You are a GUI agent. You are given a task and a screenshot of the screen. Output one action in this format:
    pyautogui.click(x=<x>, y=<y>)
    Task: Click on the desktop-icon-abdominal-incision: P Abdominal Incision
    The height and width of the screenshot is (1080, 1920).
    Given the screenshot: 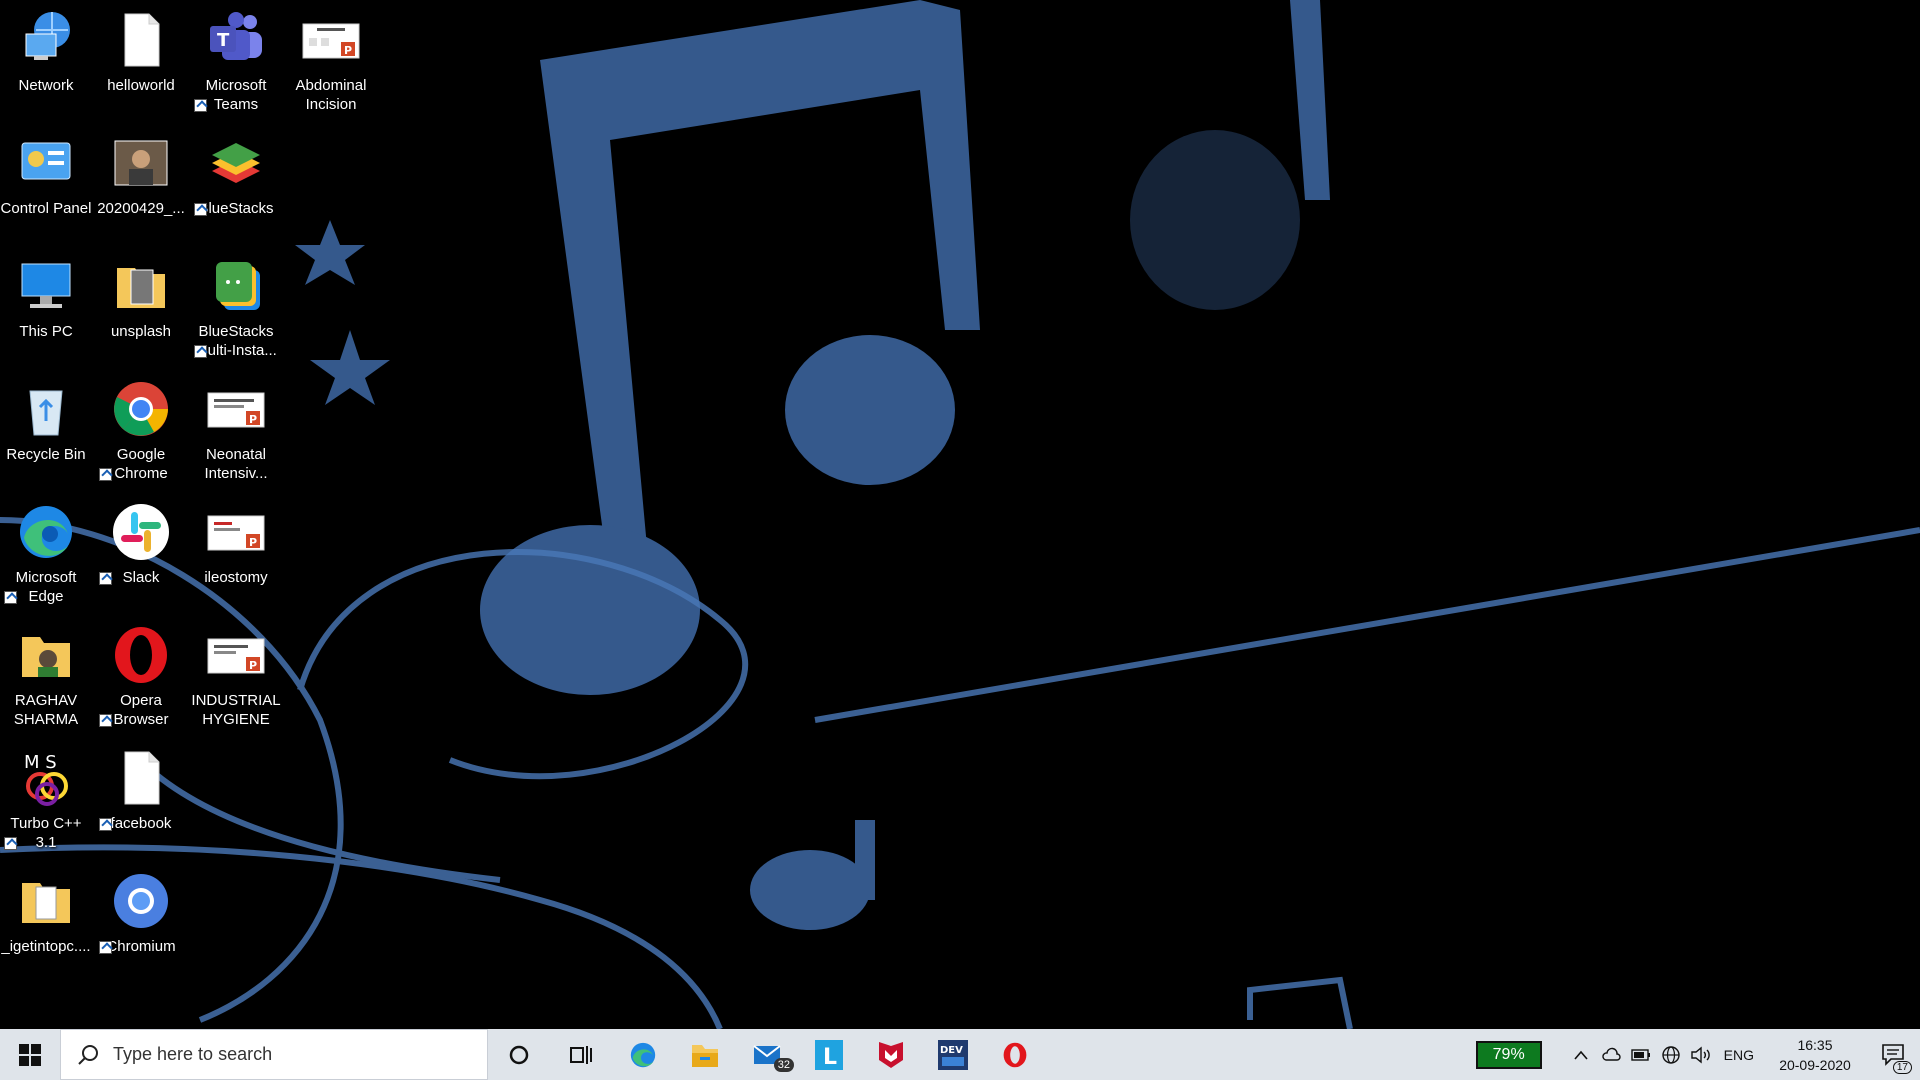 What is the action you would take?
    pyautogui.click(x=331, y=61)
    